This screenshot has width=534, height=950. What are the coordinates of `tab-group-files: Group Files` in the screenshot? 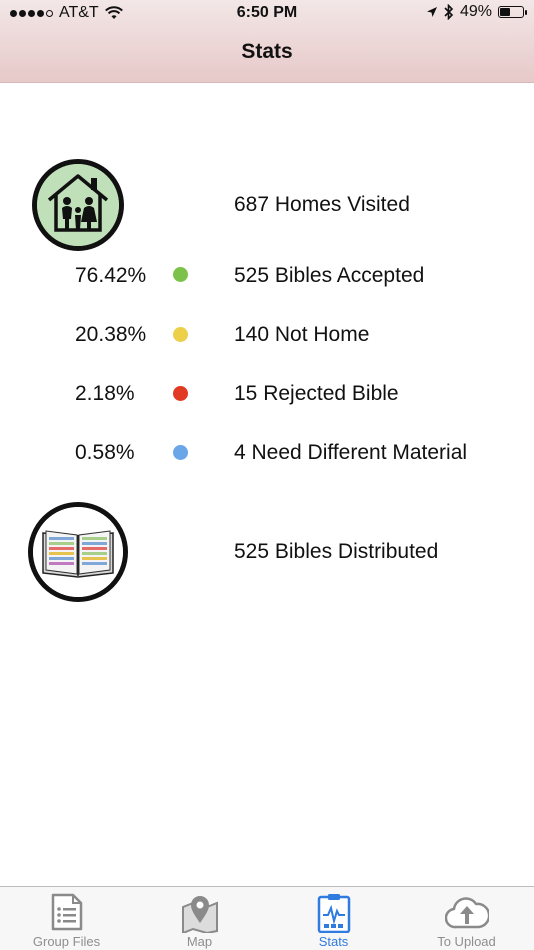 It's located at (66, 918).